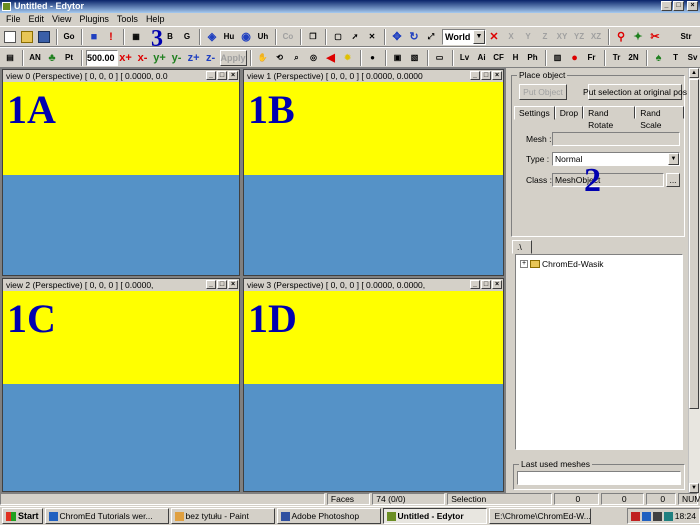 The image size is (700, 525). Describe the element at coordinates (608, 180) in the screenshot. I see `class-field: MeshObject` at that location.